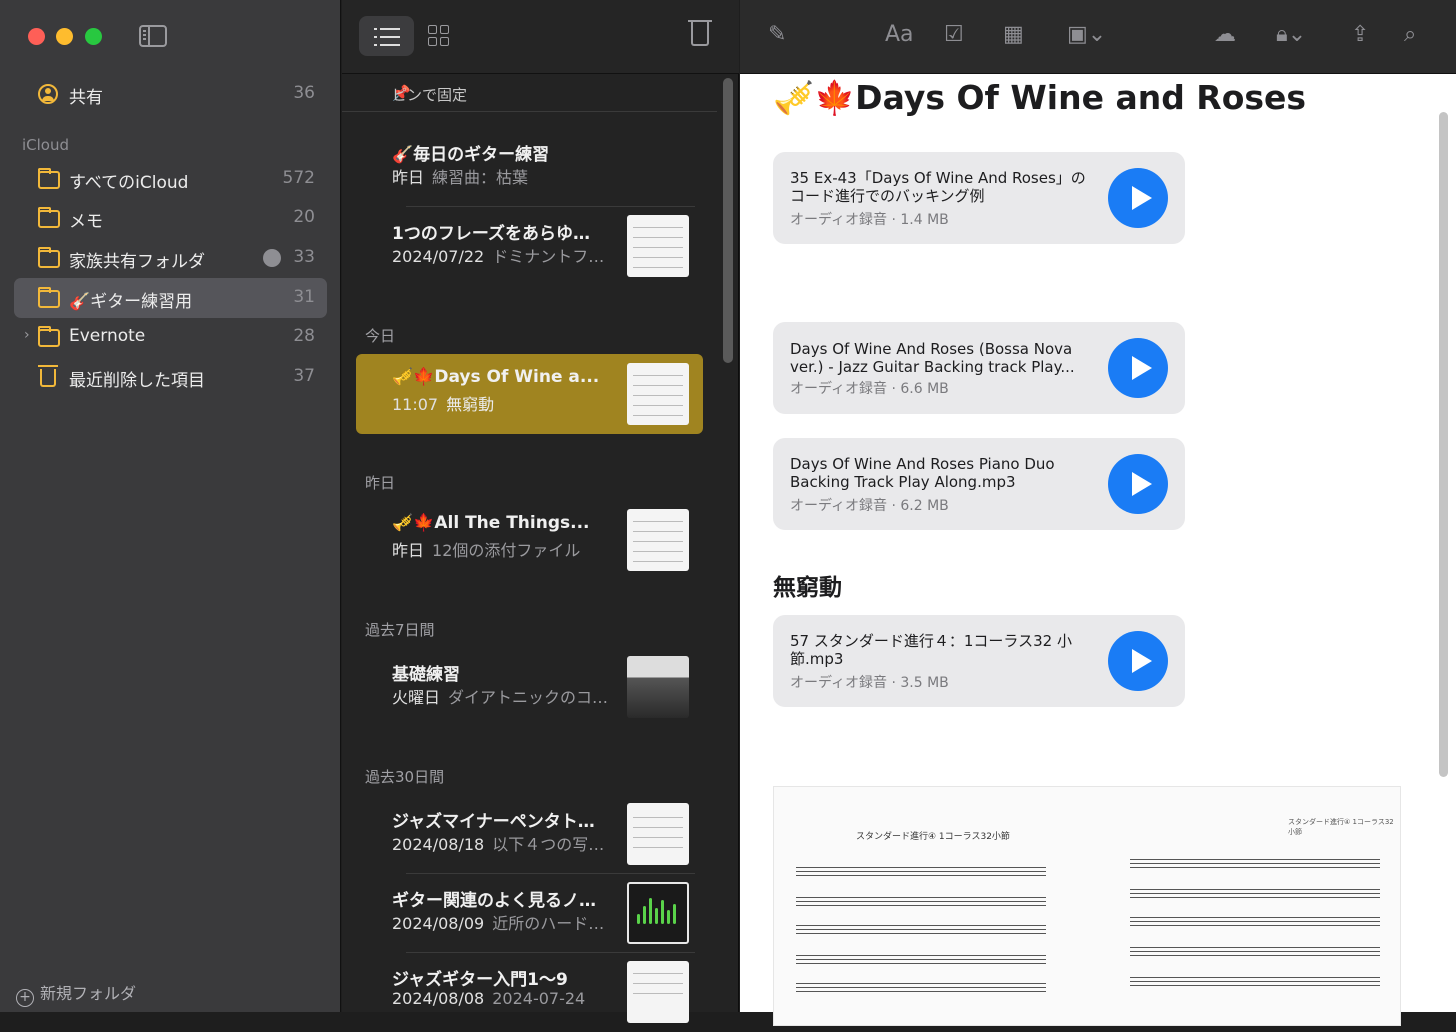 The height and width of the screenshot is (1032, 1456). What do you see at coordinates (1013, 34) in the screenshot?
I see `table-icon: ▦` at bounding box center [1013, 34].